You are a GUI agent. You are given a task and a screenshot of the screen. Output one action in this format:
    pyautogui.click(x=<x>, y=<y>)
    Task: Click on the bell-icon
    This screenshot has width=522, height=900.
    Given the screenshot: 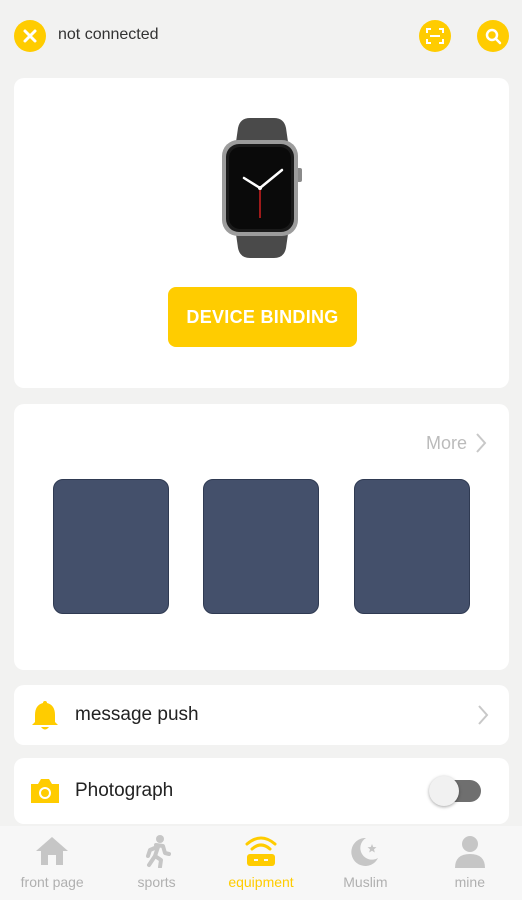 What is the action you would take?
    pyautogui.click(x=45, y=715)
    